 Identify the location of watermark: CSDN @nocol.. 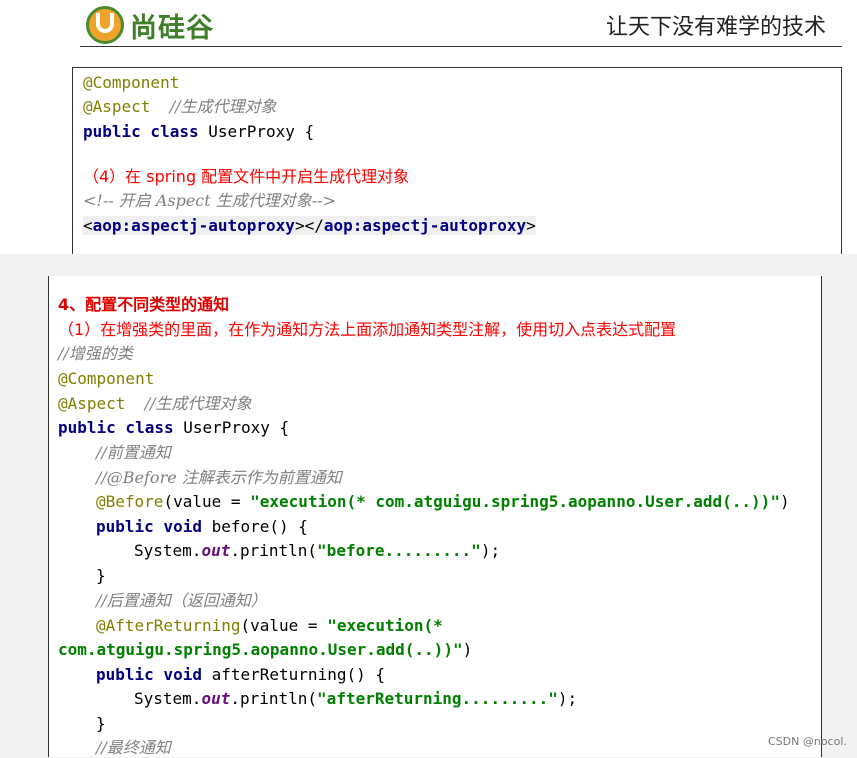
(807, 741).